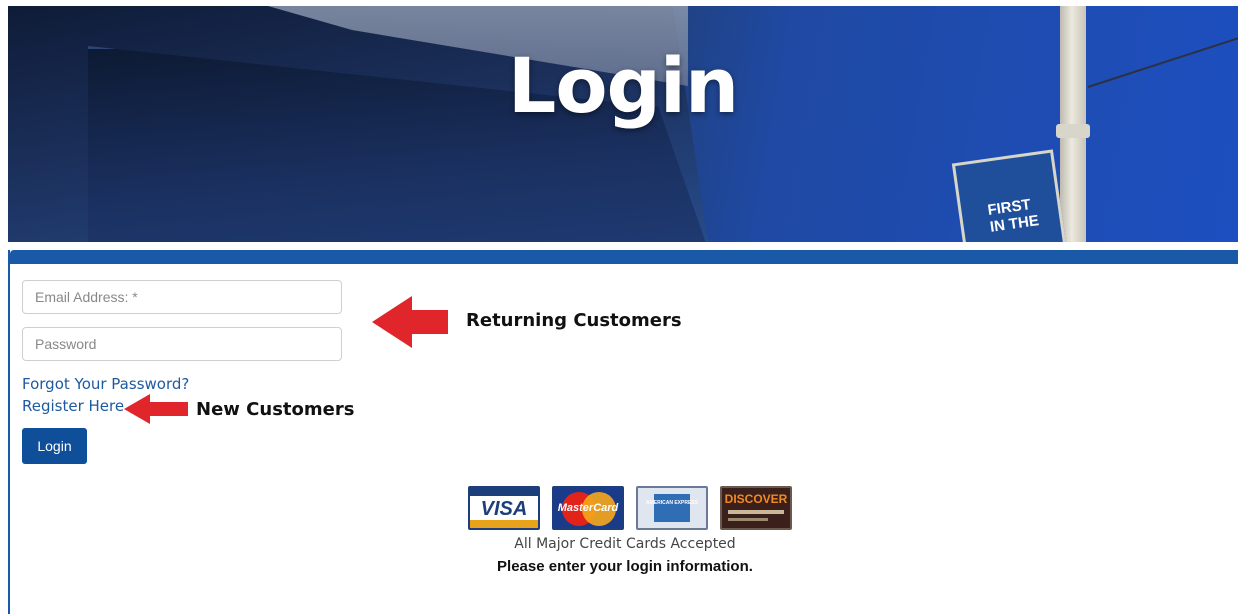 Image resolution: width=1238 pixels, height=614 pixels. I want to click on mastercard-icon: MasterCard, so click(588, 508).